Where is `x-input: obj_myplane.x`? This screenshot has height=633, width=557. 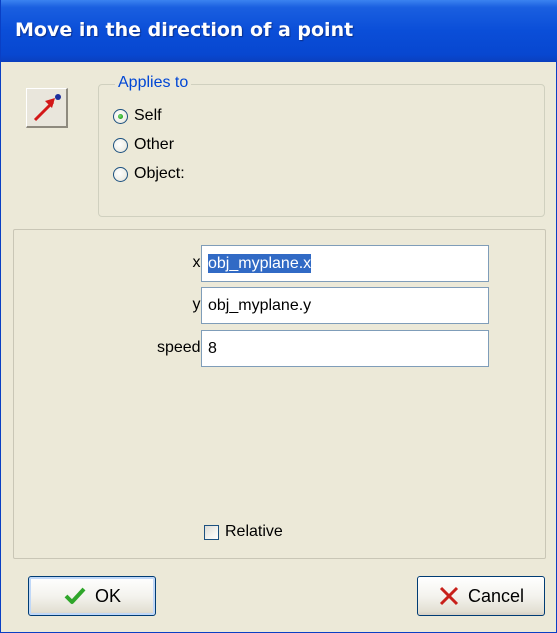 x-input: obj_myplane.x is located at coordinates (345, 263).